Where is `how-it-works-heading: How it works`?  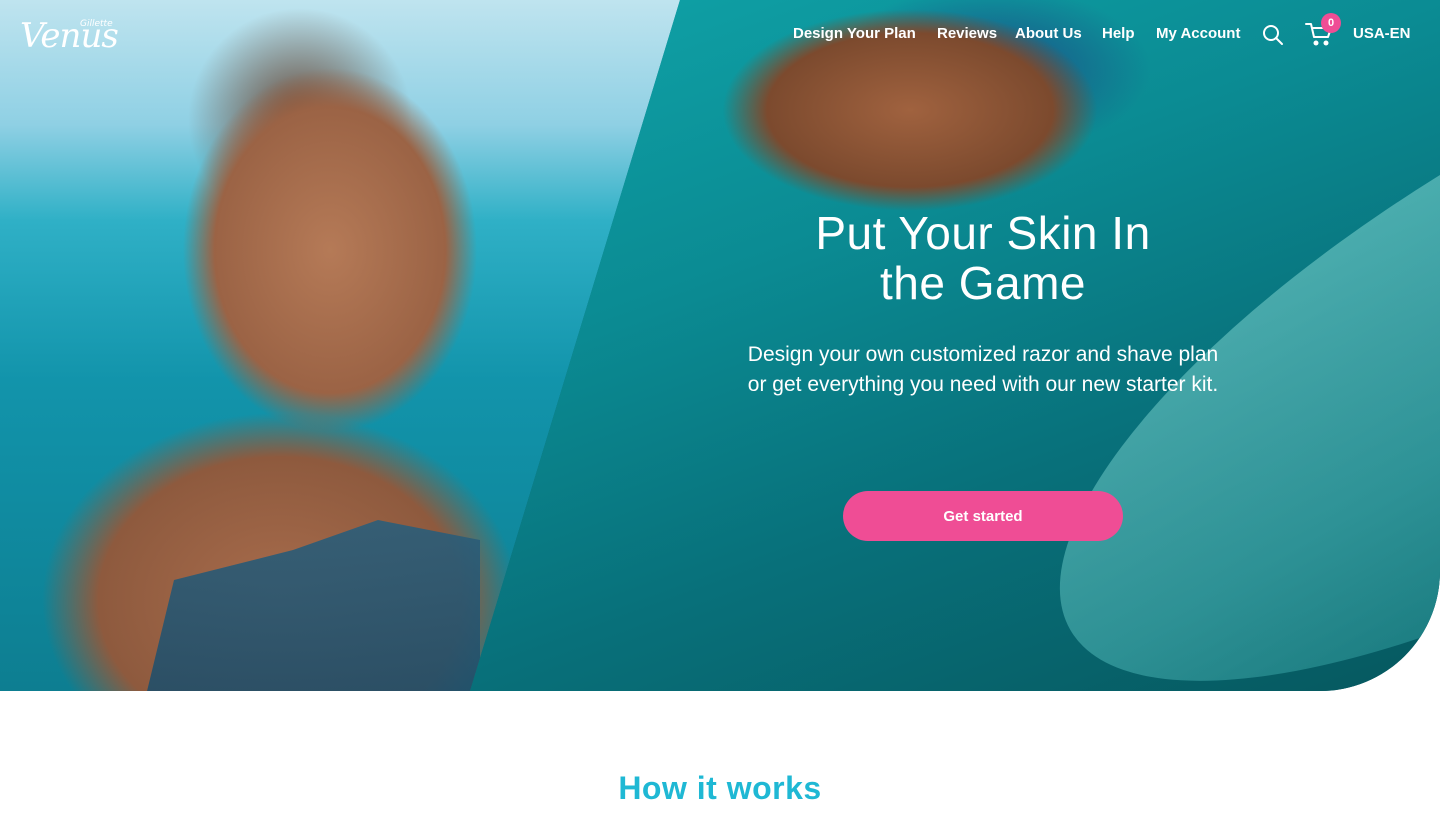 how-it-works-heading: How it works is located at coordinates (720, 788).